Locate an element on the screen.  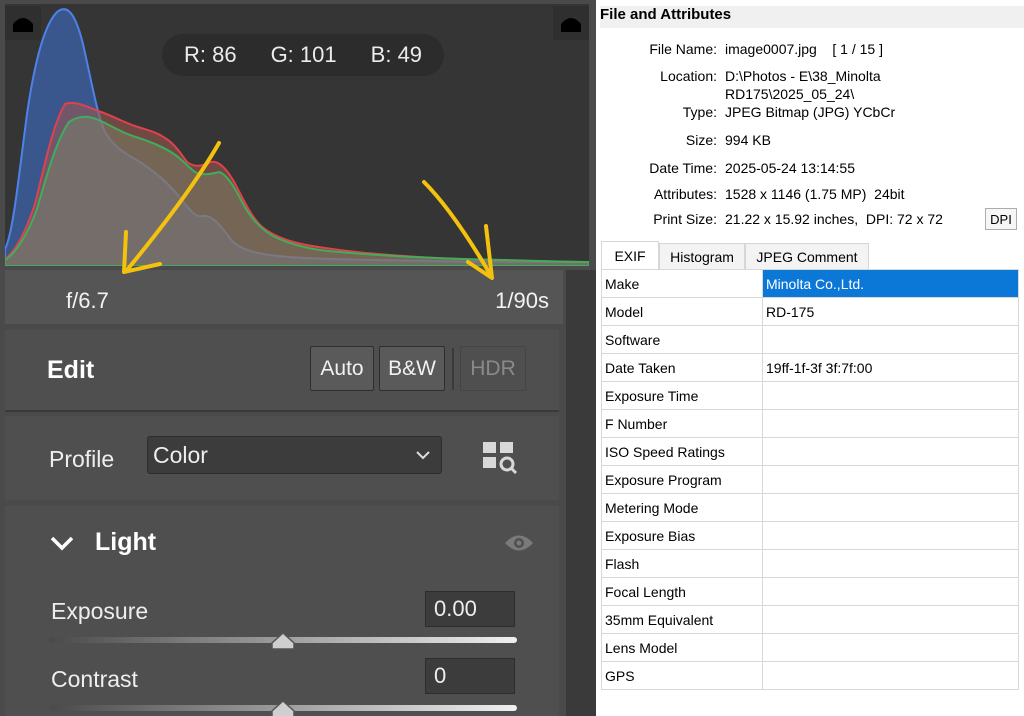
attributes-label: Attributes: is located at coordinates (685, 194).